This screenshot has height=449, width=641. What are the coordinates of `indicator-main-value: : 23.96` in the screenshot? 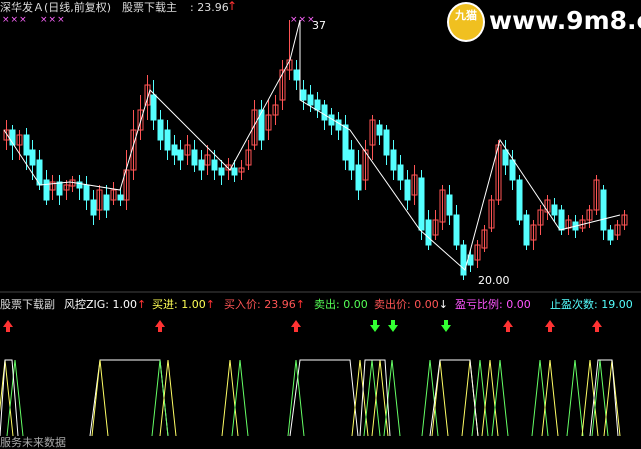 It's located at (209, 7).